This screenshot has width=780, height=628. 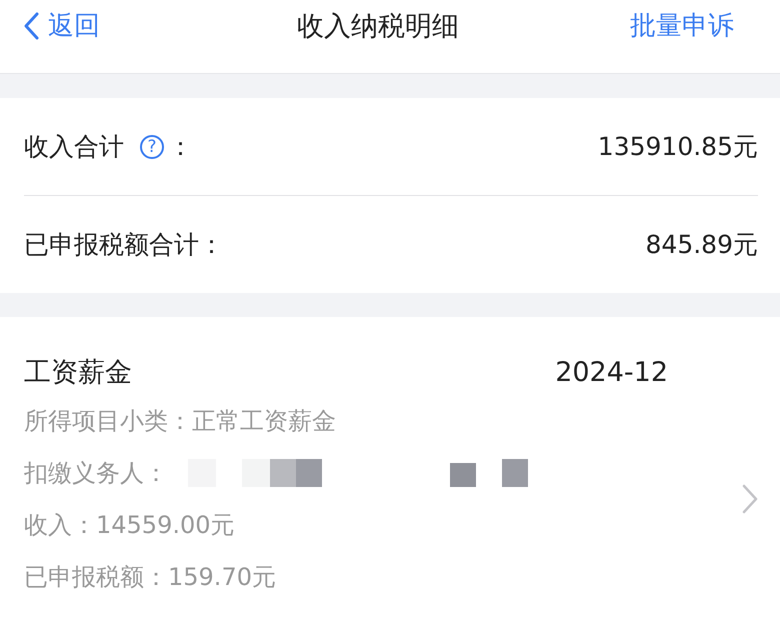 I want to click on summary-value: 135910.85元, so click(x=678, y=147).